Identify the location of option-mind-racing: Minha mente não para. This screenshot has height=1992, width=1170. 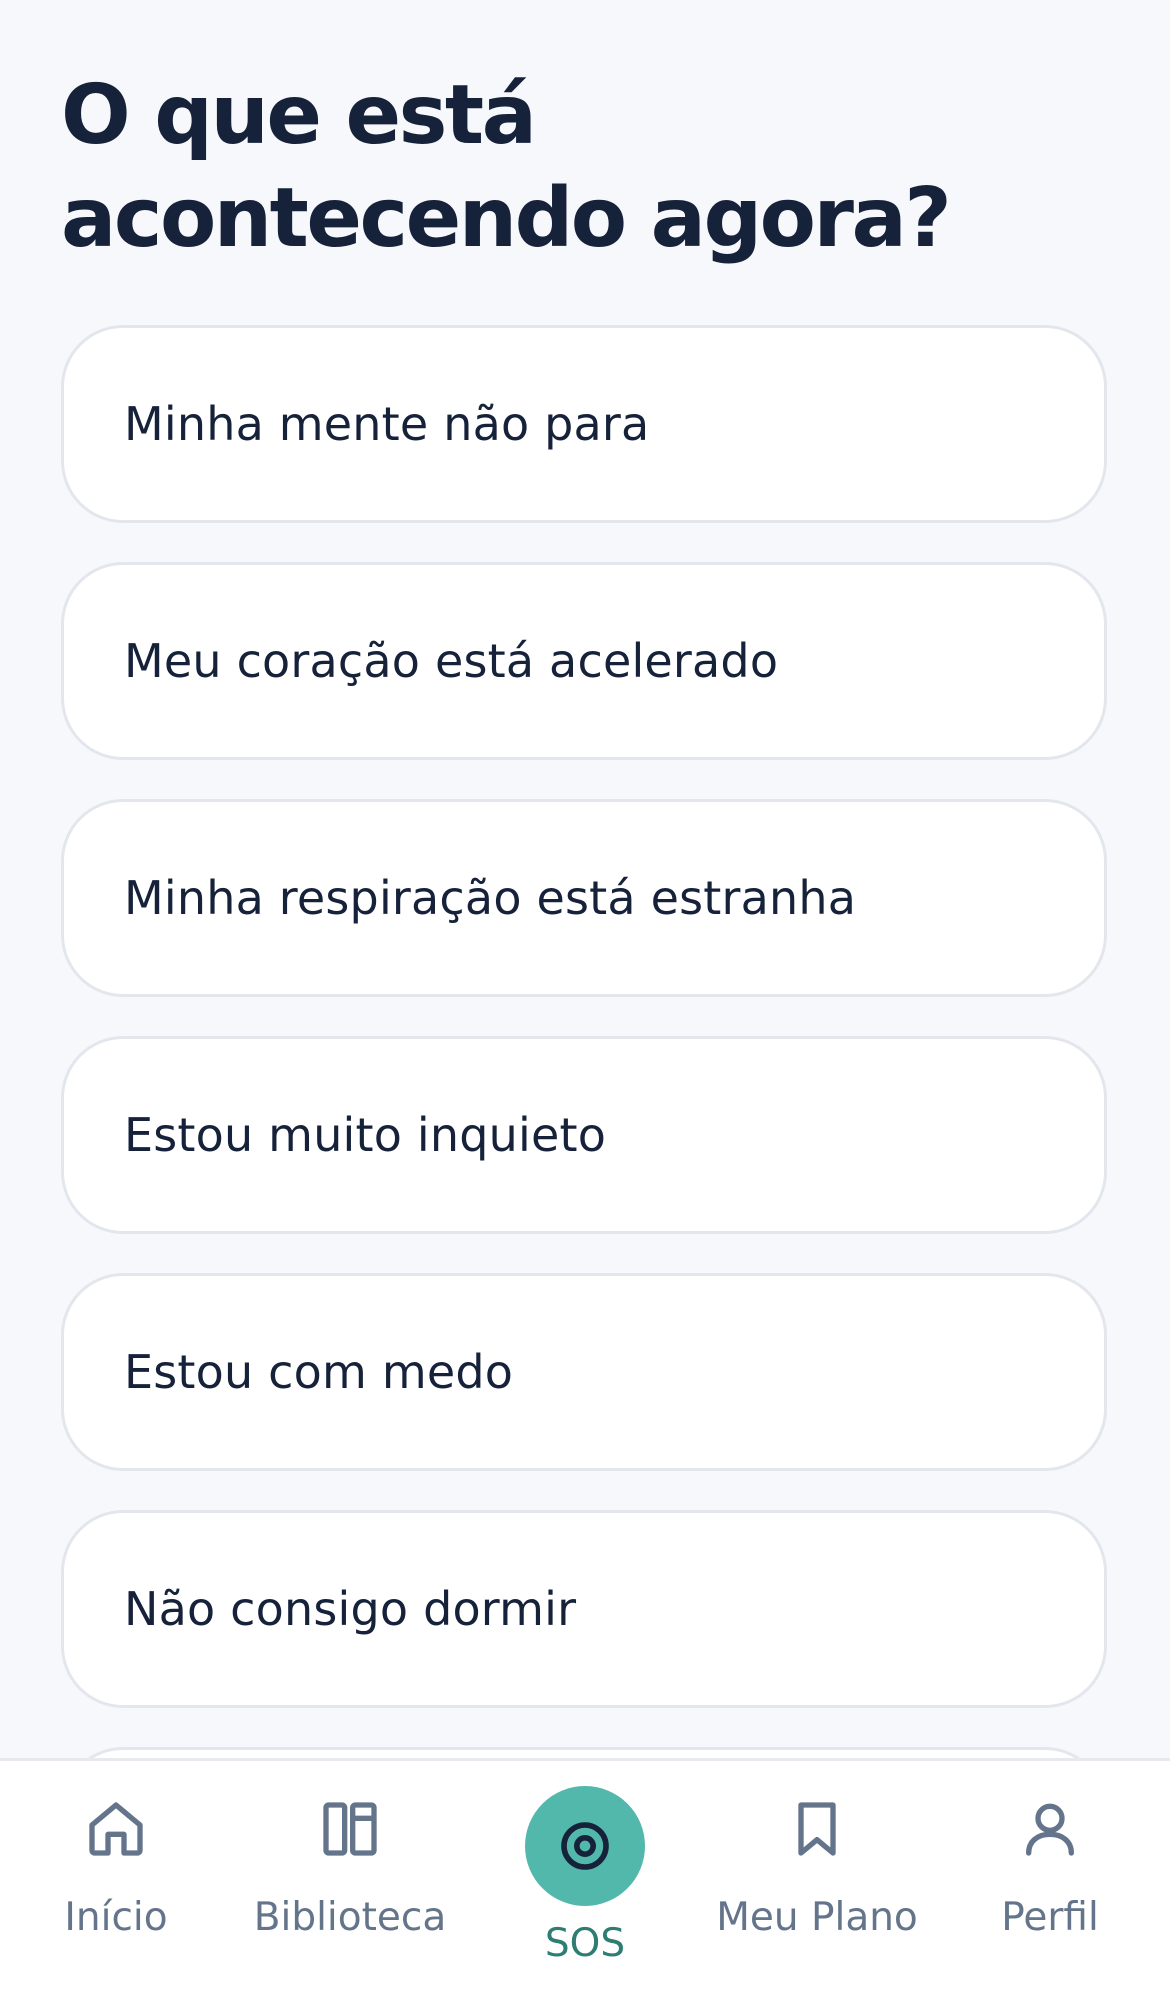
(584, 424).